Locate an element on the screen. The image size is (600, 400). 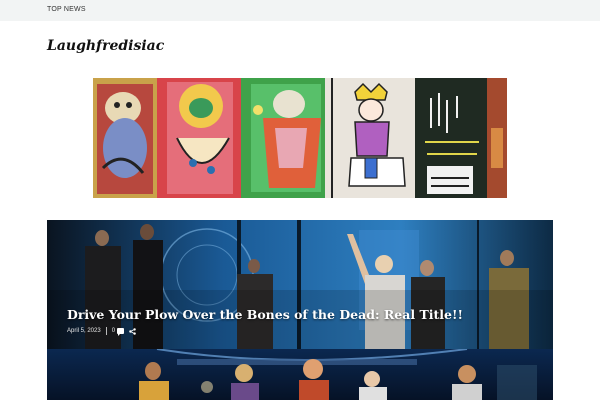
meta-divider is located at coordinates (106, 331).